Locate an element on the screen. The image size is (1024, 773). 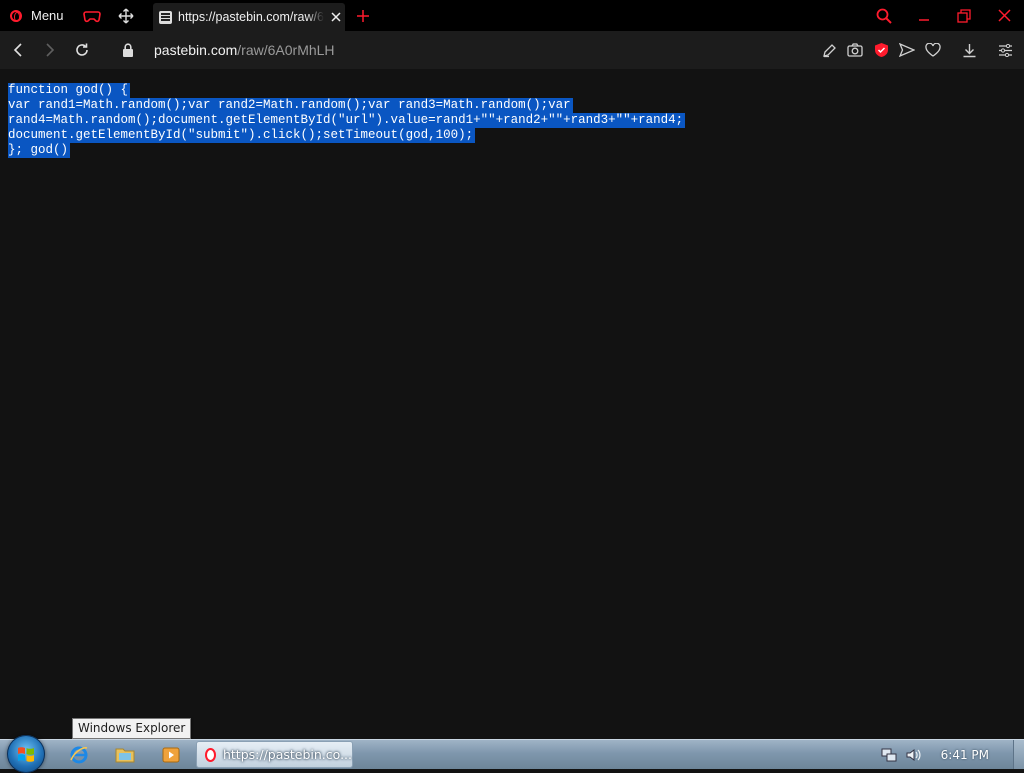
window-controls is located at coordinates (944, 15).